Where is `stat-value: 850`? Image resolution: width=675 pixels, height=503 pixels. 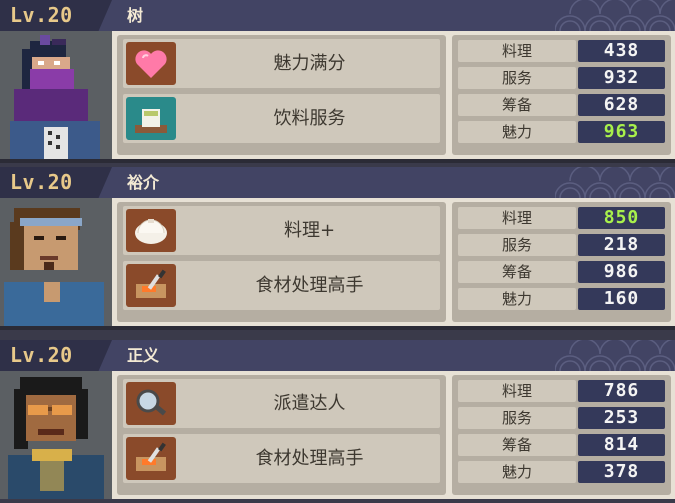 stat-value: 850 is located at coordinates (621, 218).